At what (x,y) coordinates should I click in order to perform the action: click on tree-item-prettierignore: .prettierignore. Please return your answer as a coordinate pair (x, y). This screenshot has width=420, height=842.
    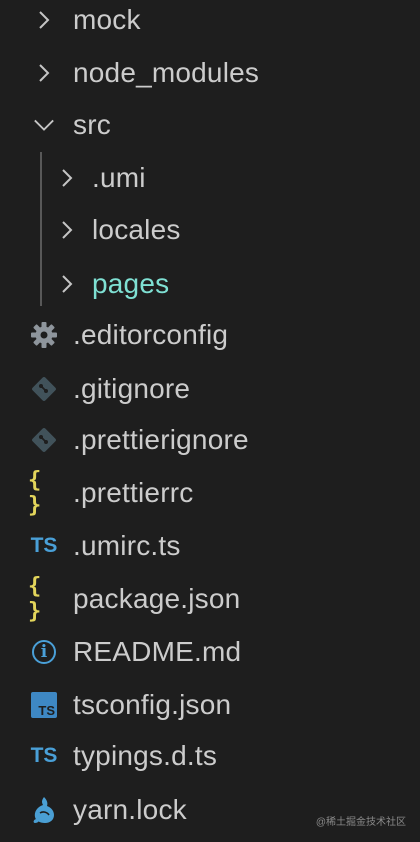
    Looking at the image, I should click on (210, 440).